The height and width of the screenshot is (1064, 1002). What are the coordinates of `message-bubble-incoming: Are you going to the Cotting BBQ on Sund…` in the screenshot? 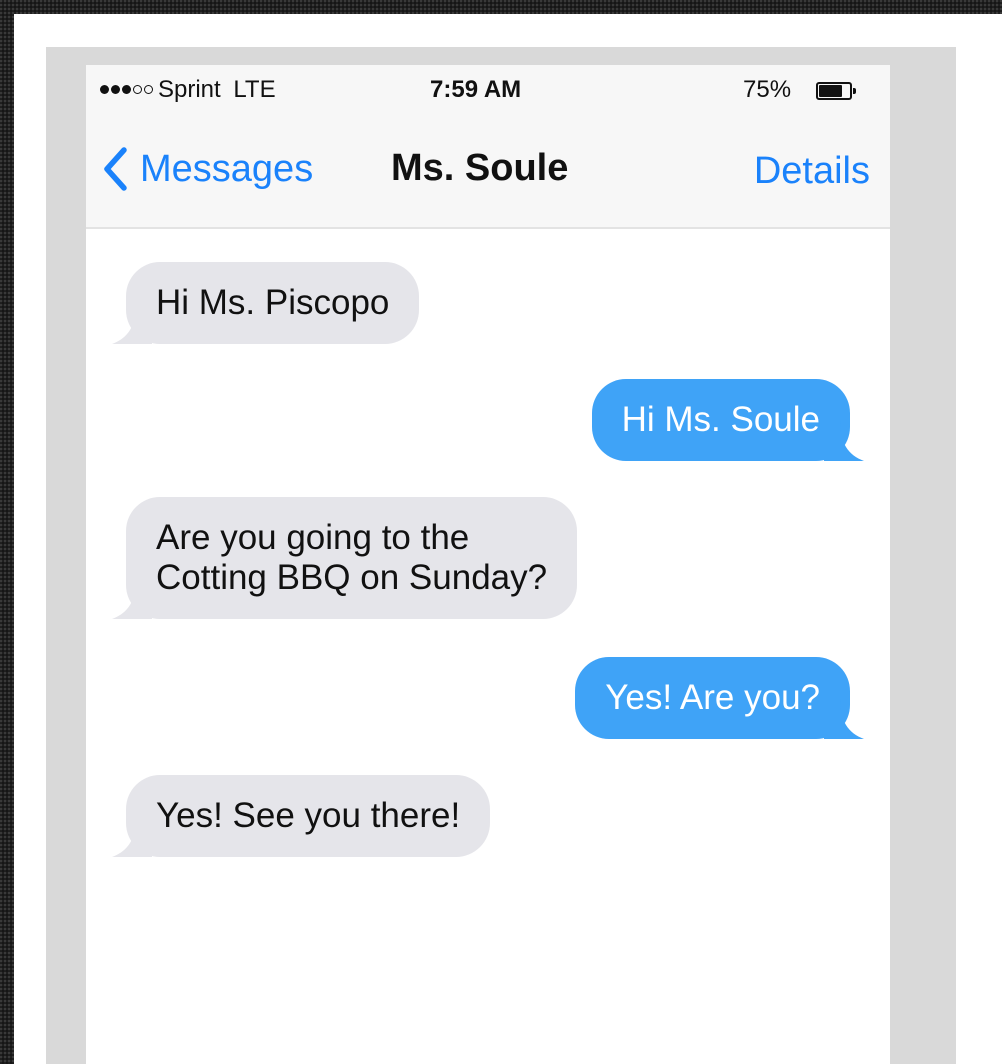 It's located at (345, 558).